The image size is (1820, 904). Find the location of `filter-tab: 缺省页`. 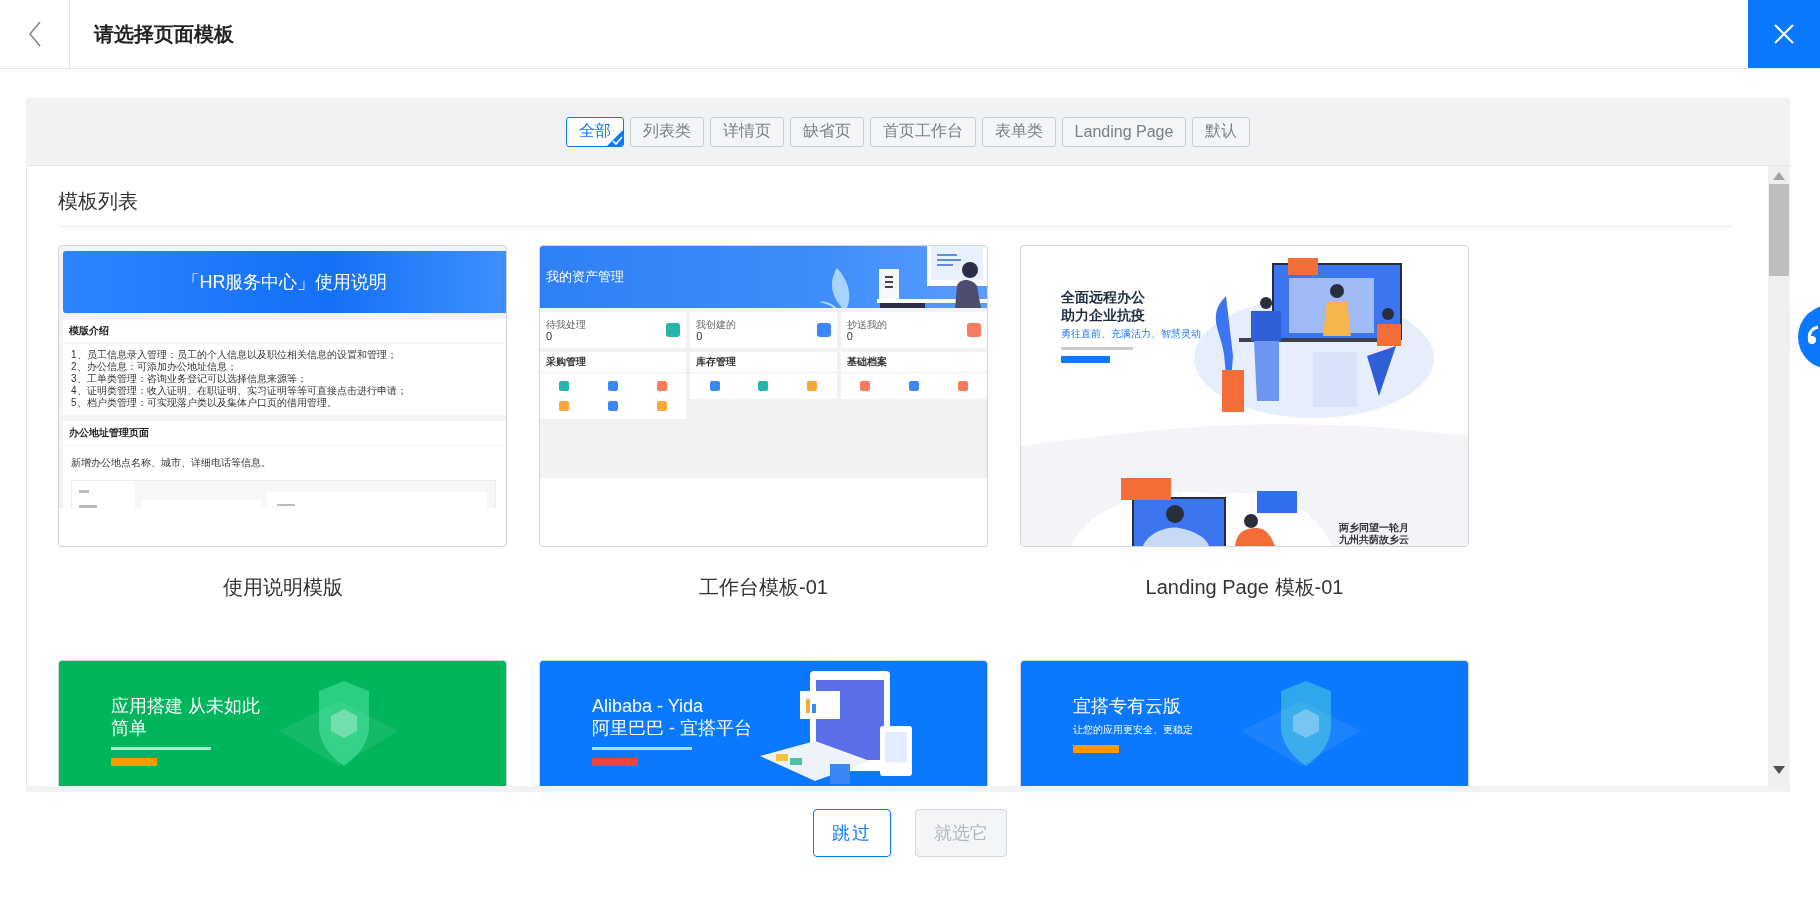

filter-tab: 缺省页 is located at coordinates (826, 131).